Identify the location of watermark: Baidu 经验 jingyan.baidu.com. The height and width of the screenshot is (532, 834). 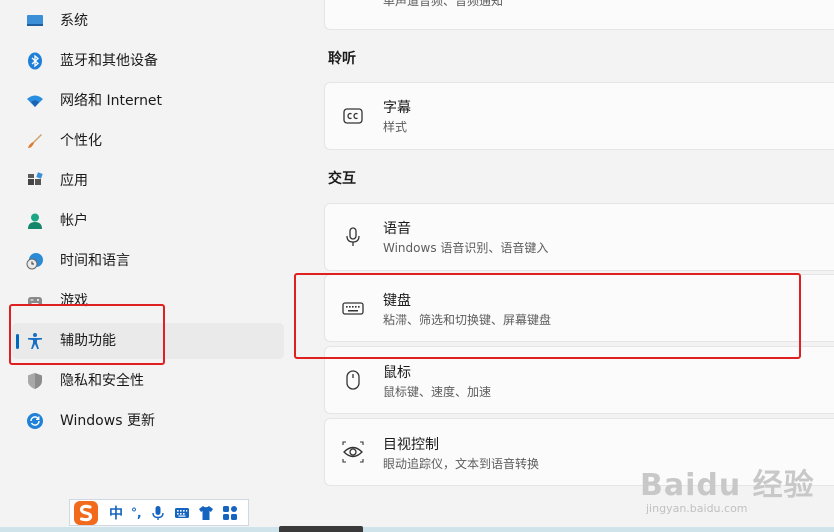
(727, 487).